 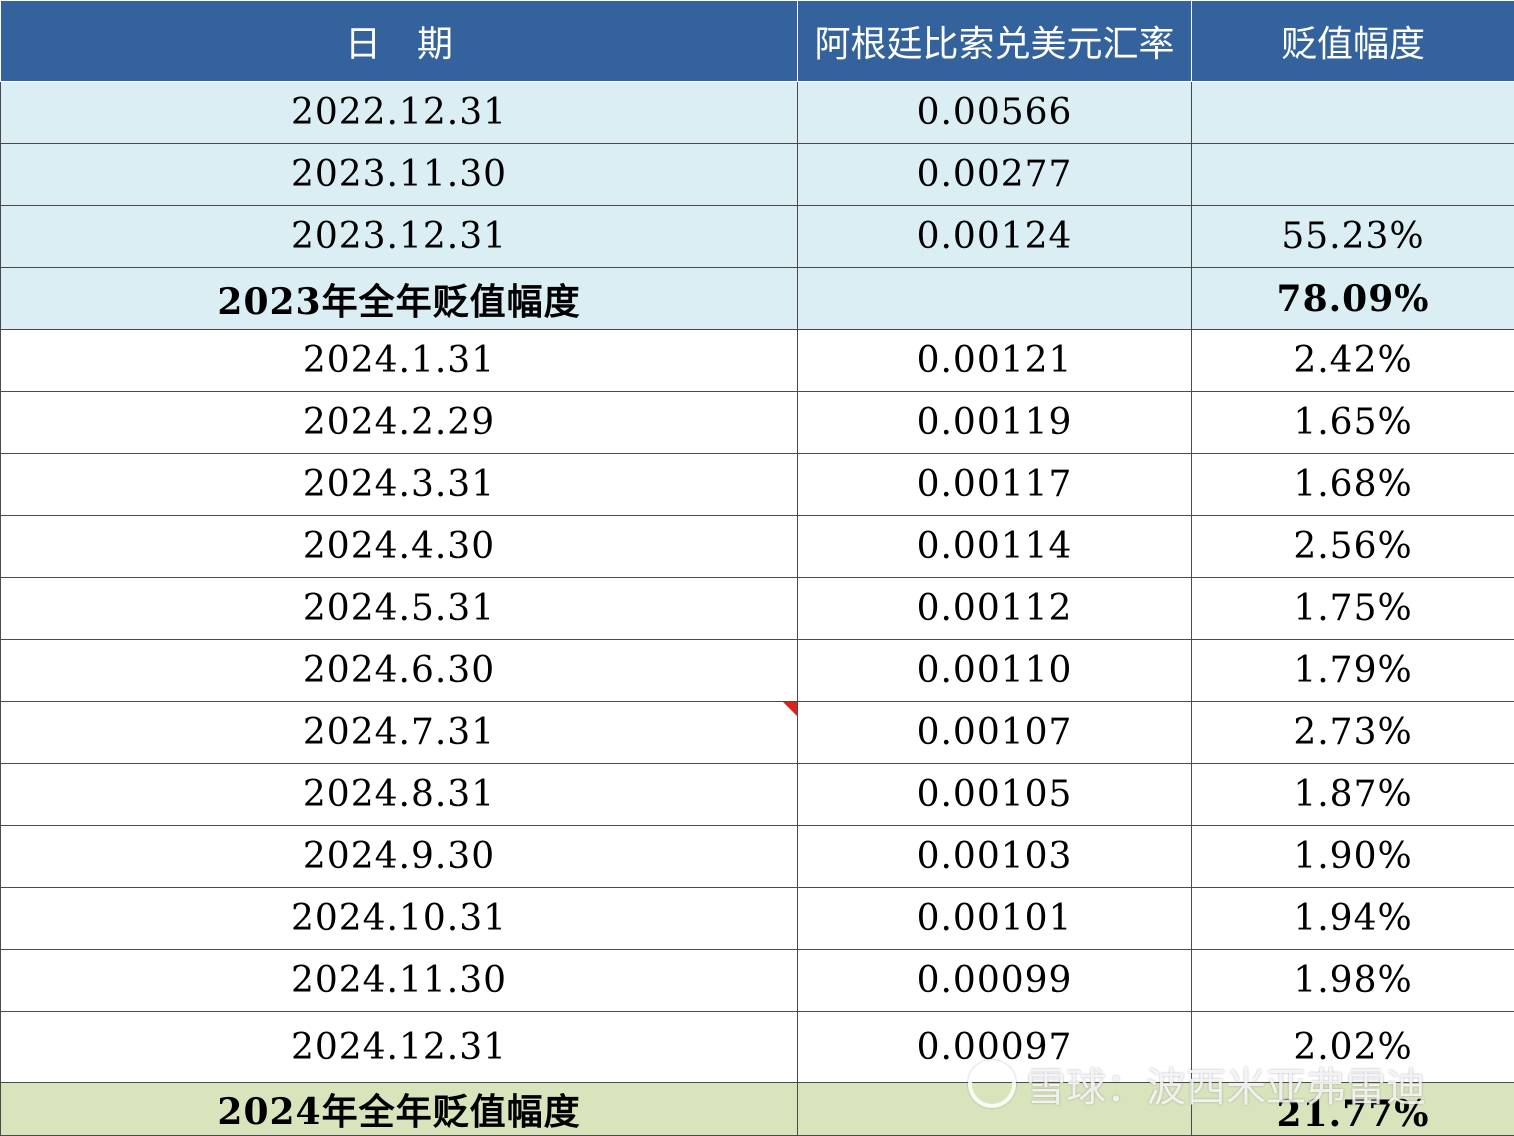 I want to click on table-row: 2024.3.31 0.00117 1.68%, so click(x=757, y=485).